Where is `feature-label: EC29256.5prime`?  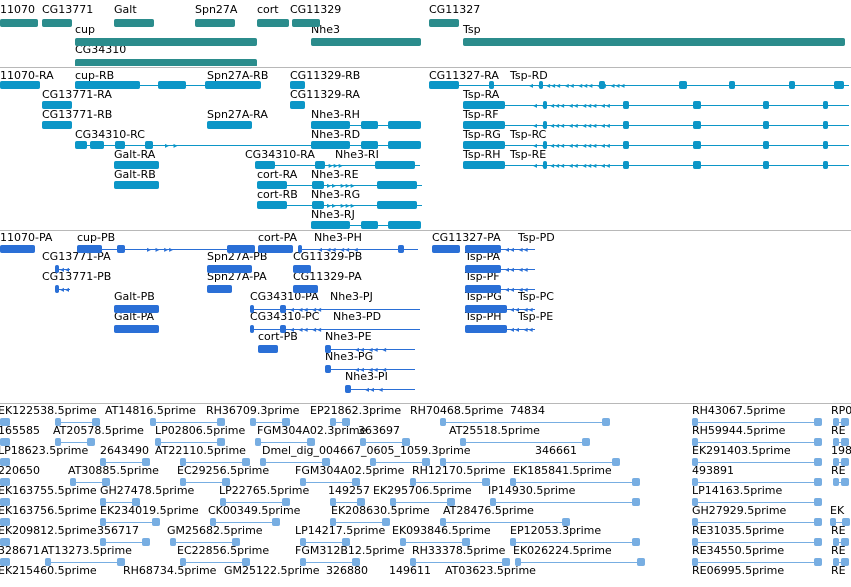 feature-label: EC29256.5prime is located at coordinates (223, 470).